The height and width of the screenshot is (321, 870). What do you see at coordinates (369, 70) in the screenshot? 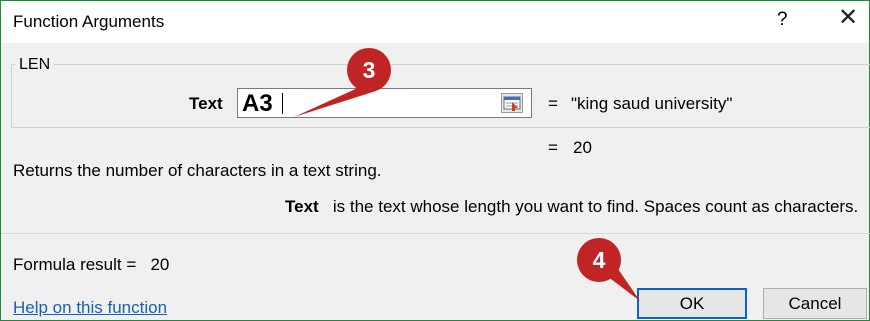
I see `callout-3: 3` at bounding box center [369, 70].